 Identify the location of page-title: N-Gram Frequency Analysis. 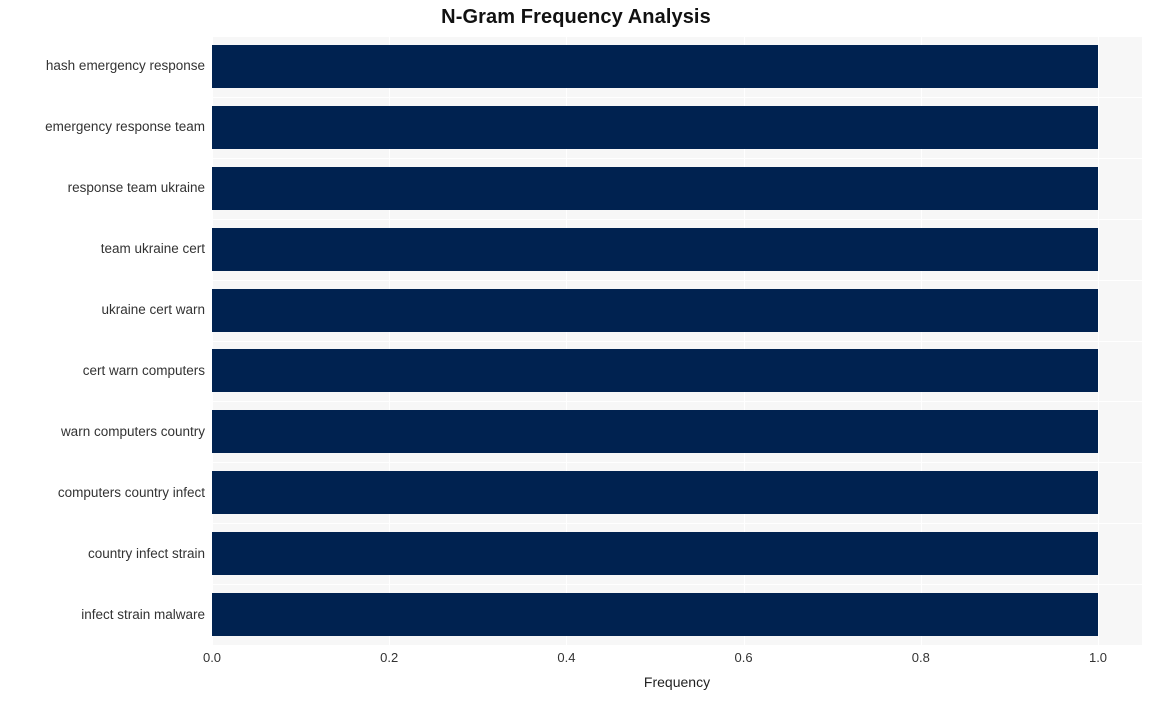
(576, 17).